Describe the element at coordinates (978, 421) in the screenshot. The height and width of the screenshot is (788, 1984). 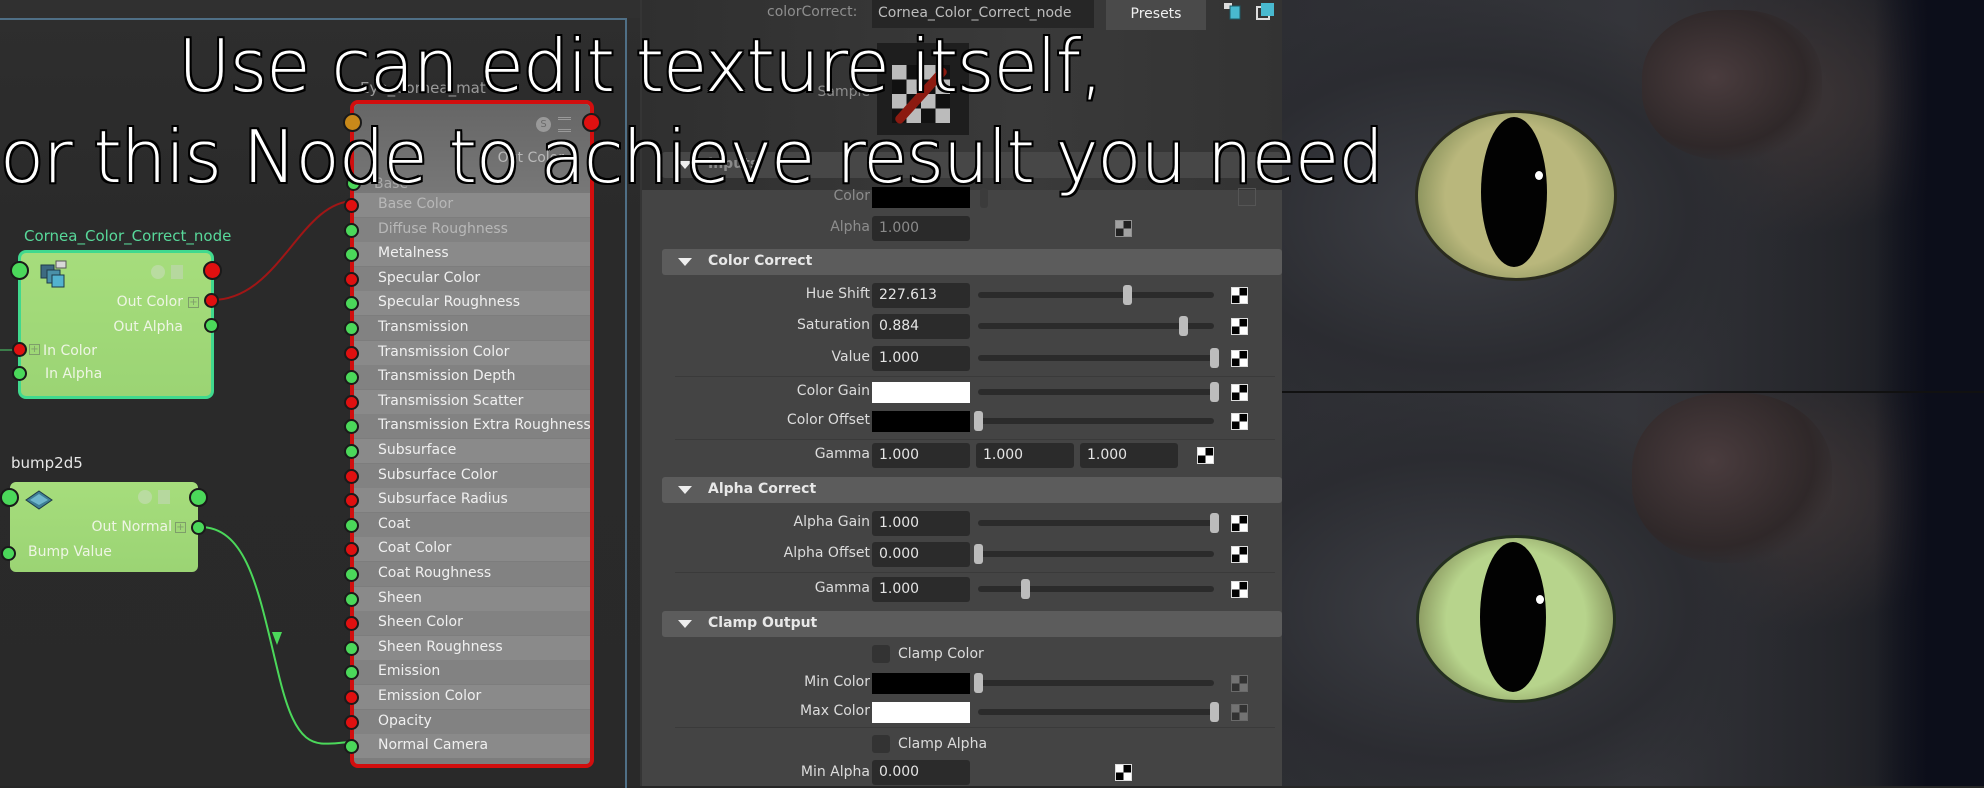
I see `color-offset-slider-thumb` at that location.